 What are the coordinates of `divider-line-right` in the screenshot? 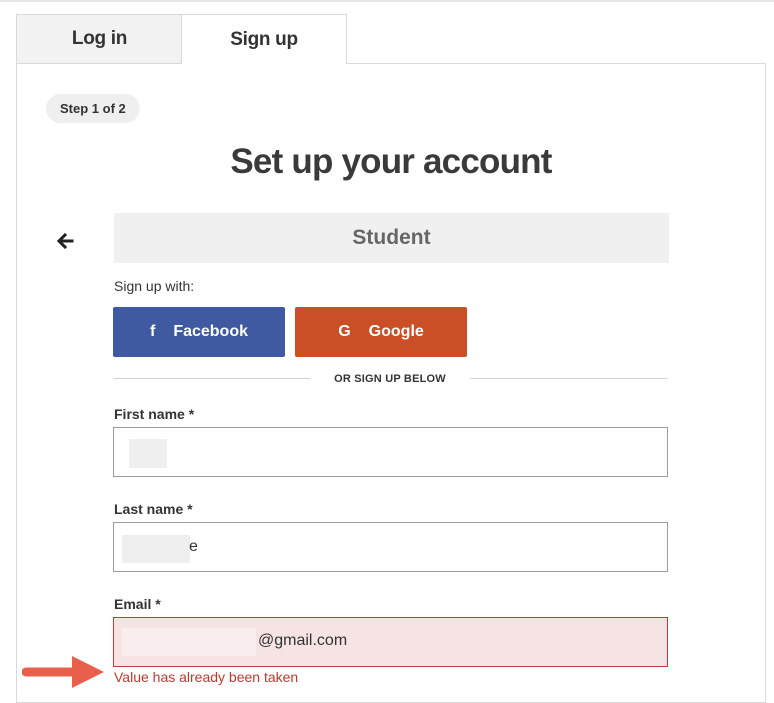 It's located at (569, 378).